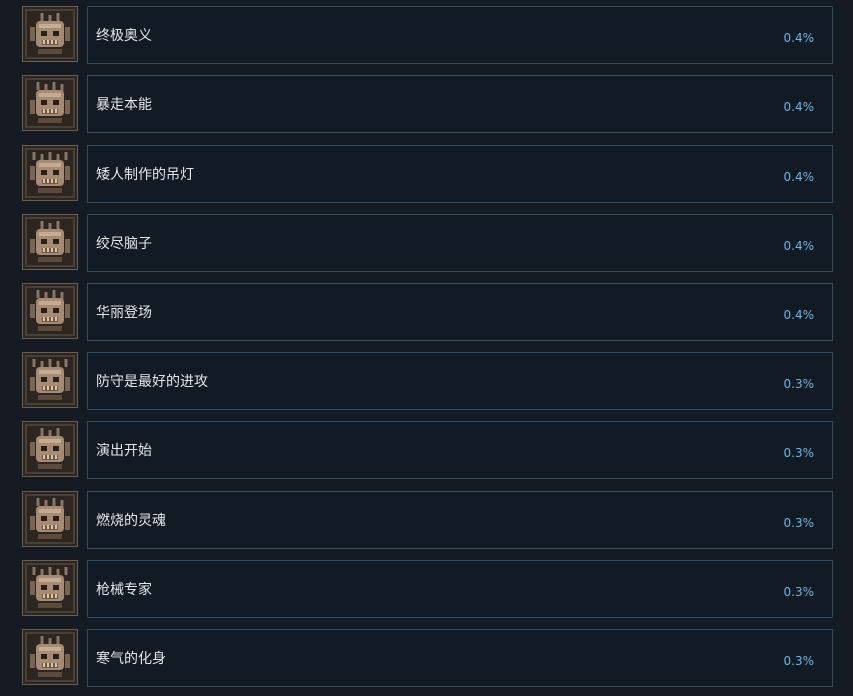 The width and height of the screenshot is (853, 696). What do you see at coordinates (124, 244) in the screenshot?
I see `achievement-name: 绞尽脑子` at bounding box center [124, 244].